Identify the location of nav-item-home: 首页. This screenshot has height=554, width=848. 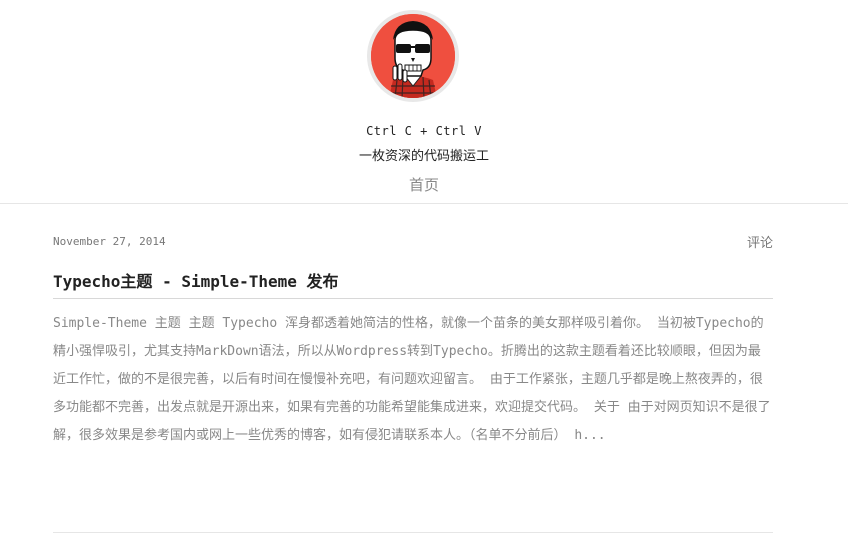
(424, 185).